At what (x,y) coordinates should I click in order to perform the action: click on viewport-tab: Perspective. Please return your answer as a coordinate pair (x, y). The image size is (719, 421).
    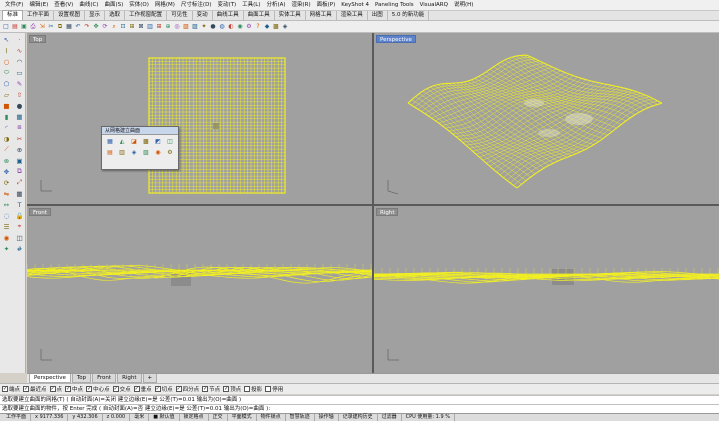
    Looking at the image, I should click on (50, 378).